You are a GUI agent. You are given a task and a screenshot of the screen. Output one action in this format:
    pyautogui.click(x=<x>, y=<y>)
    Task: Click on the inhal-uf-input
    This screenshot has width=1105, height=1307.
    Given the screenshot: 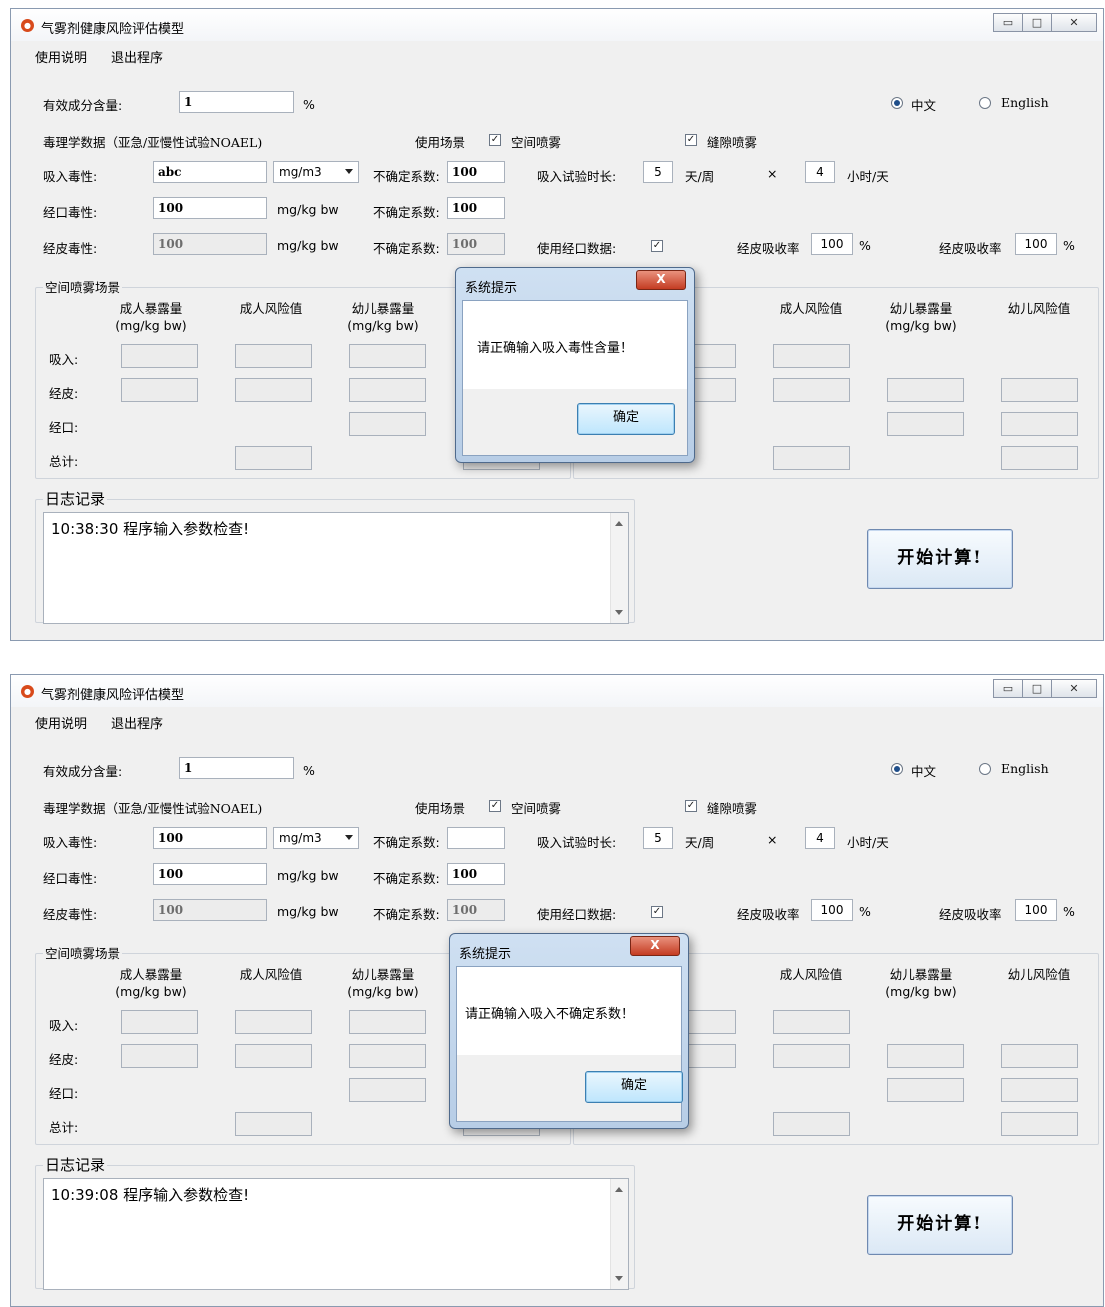 What is the action you would take?
    pyautogui.click(x=476, y=838)
    